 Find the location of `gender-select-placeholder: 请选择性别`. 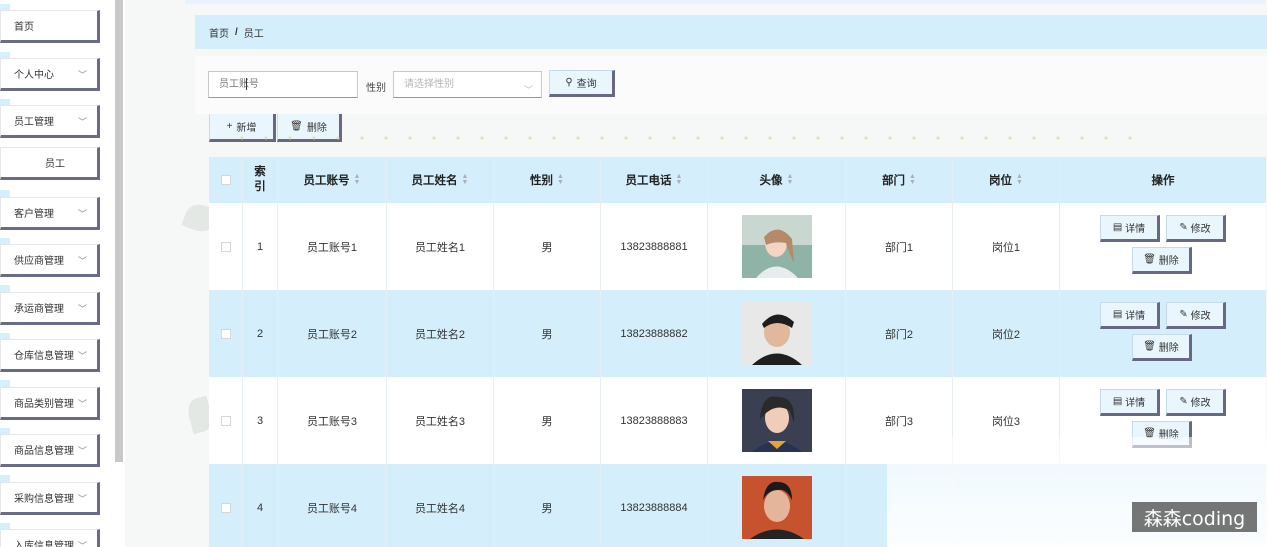

gender-select-placeholder: 请选择性别 is located at coordinates (429, 84).